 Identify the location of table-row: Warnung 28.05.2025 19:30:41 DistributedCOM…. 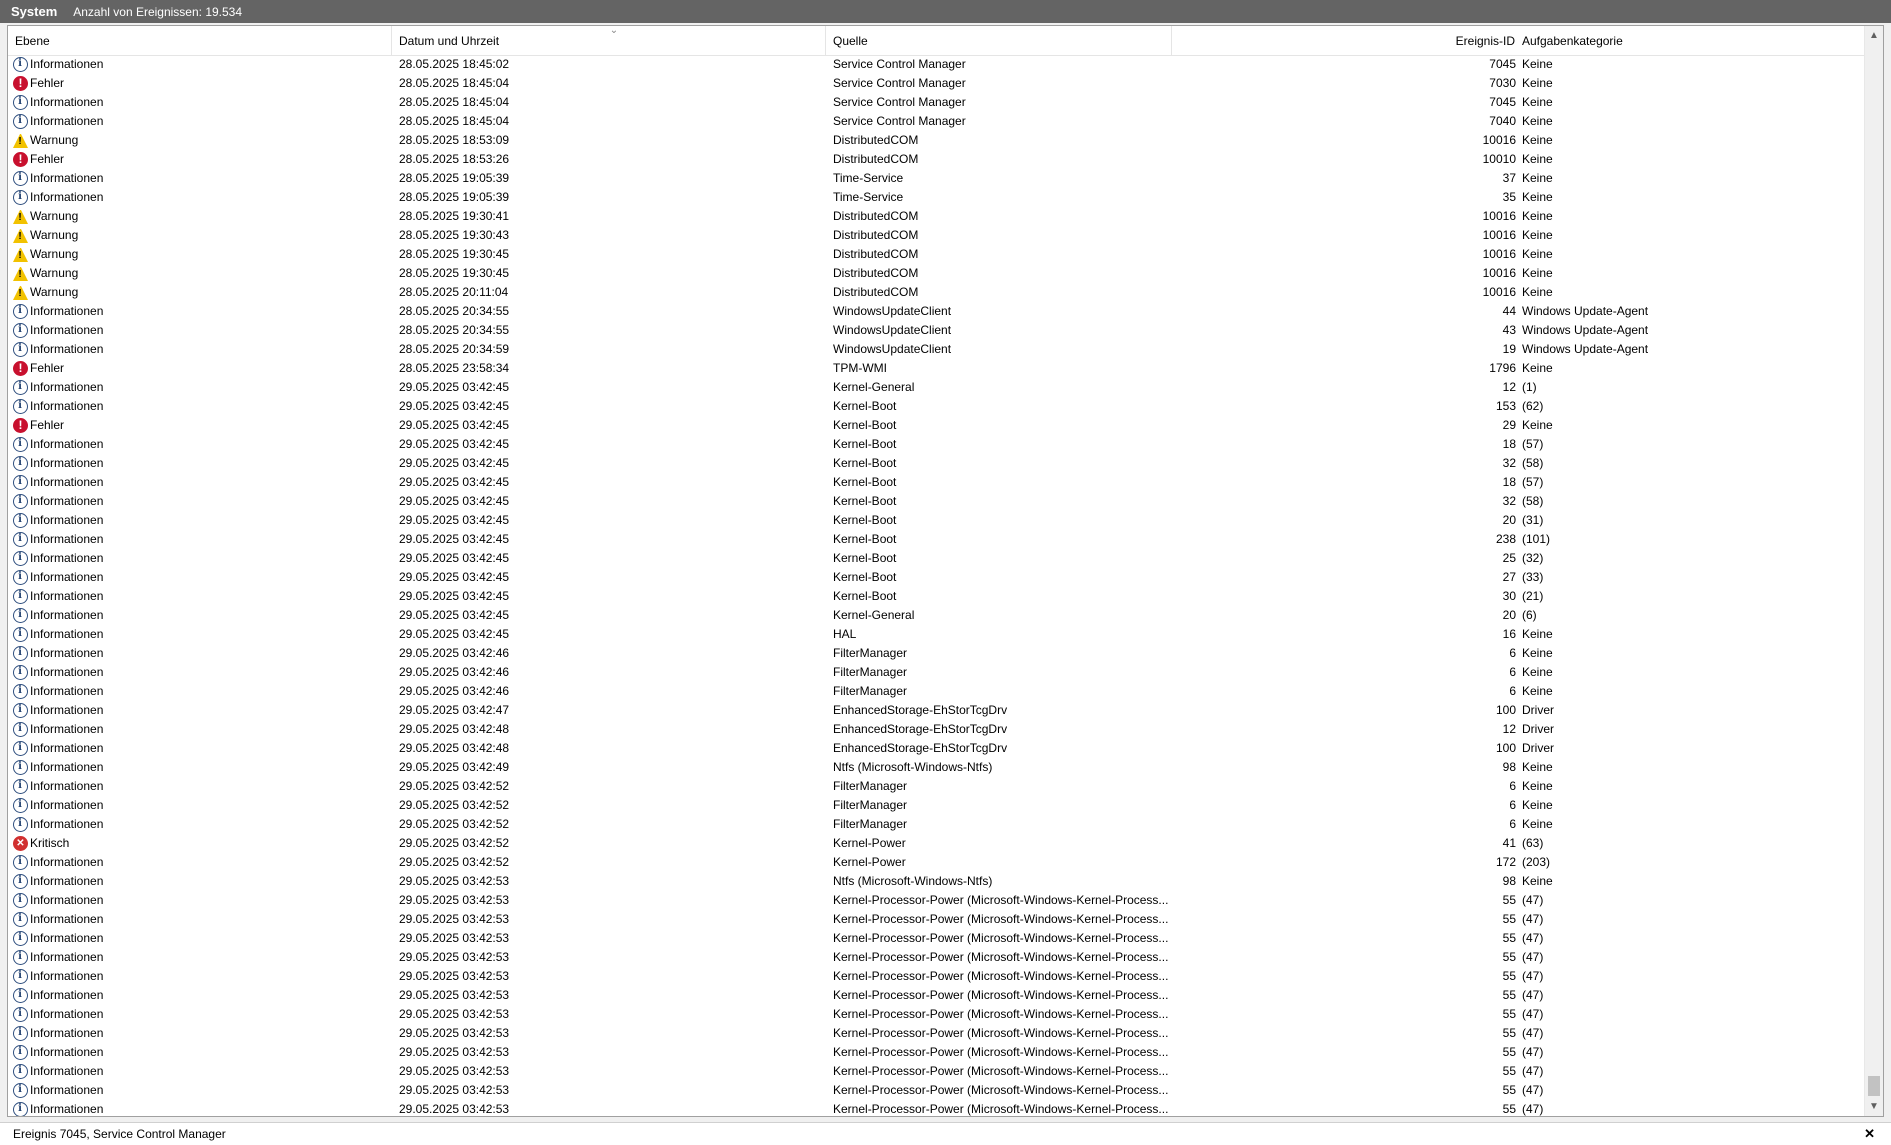
(936, 216).